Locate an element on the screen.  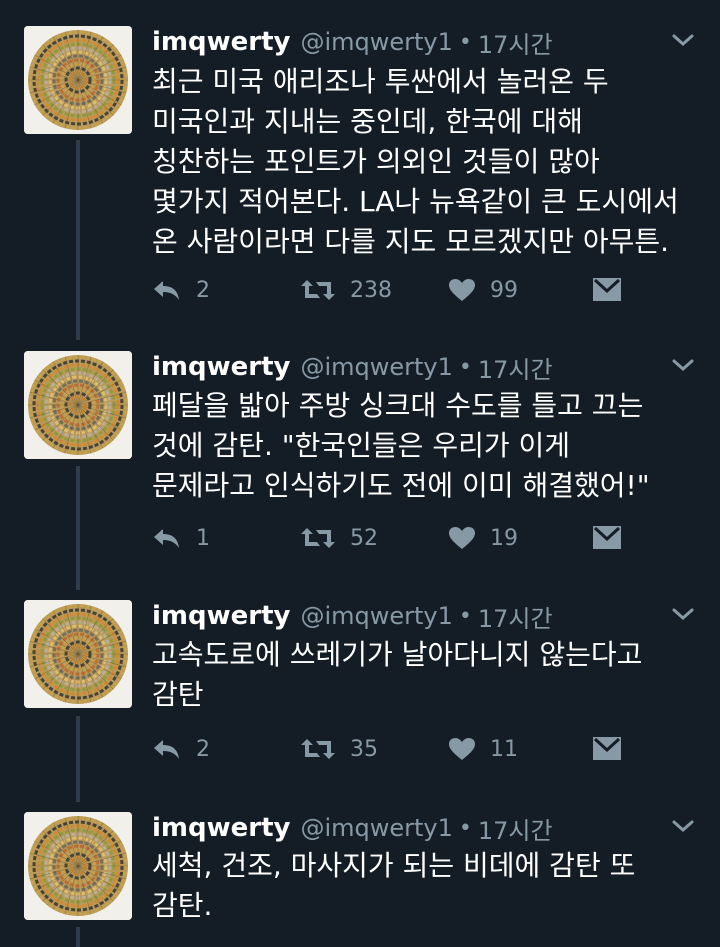
tweet-text: 세척, 건조, 마사지가 되는 비데에 감탄 또 감탄. is located at coordinates (394, 885).